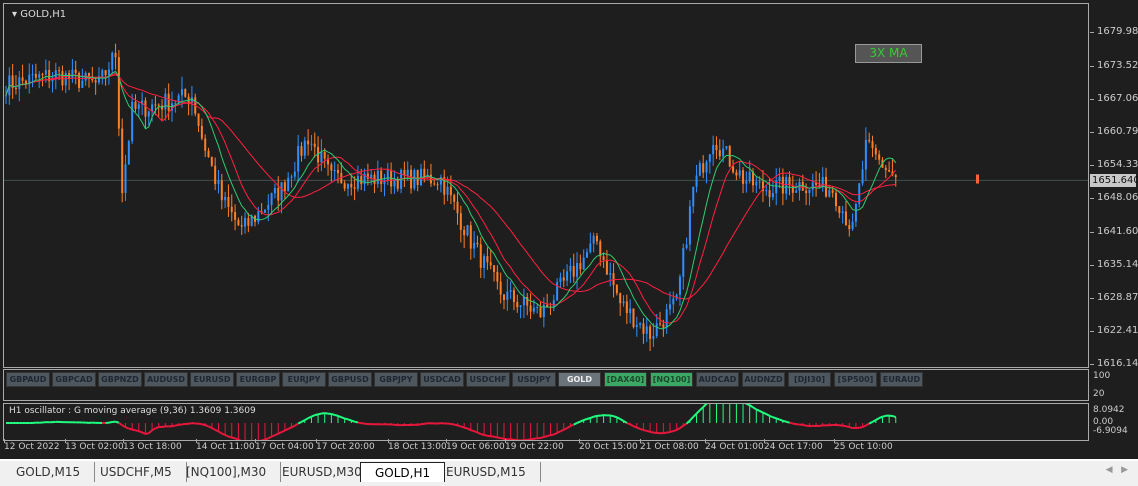 The width and height of the screenshot is (1138, 486). What do you see at coordinates (284, 445) in the screenshot?
I see `time-label: 17 Oct 04:00` at bounding box center [284, 445].